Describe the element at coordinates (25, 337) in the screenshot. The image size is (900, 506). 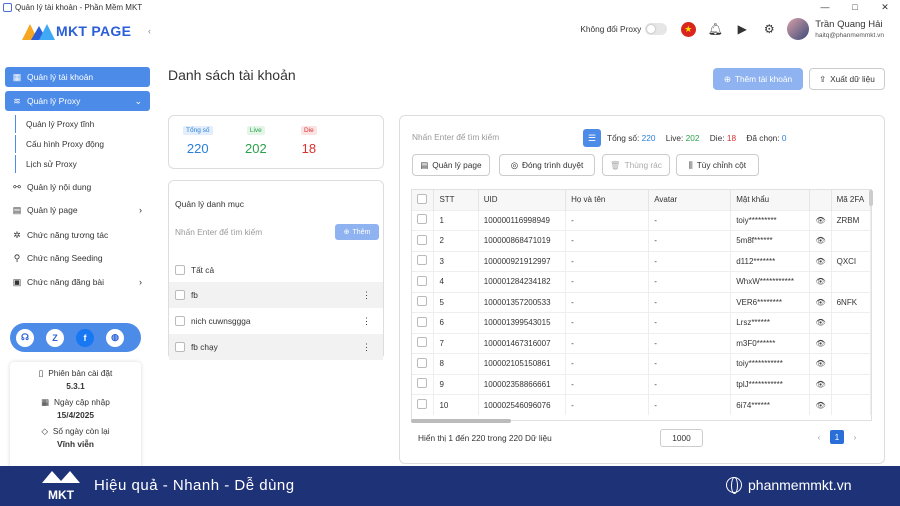
I see `support-icon: ☊` at that location.